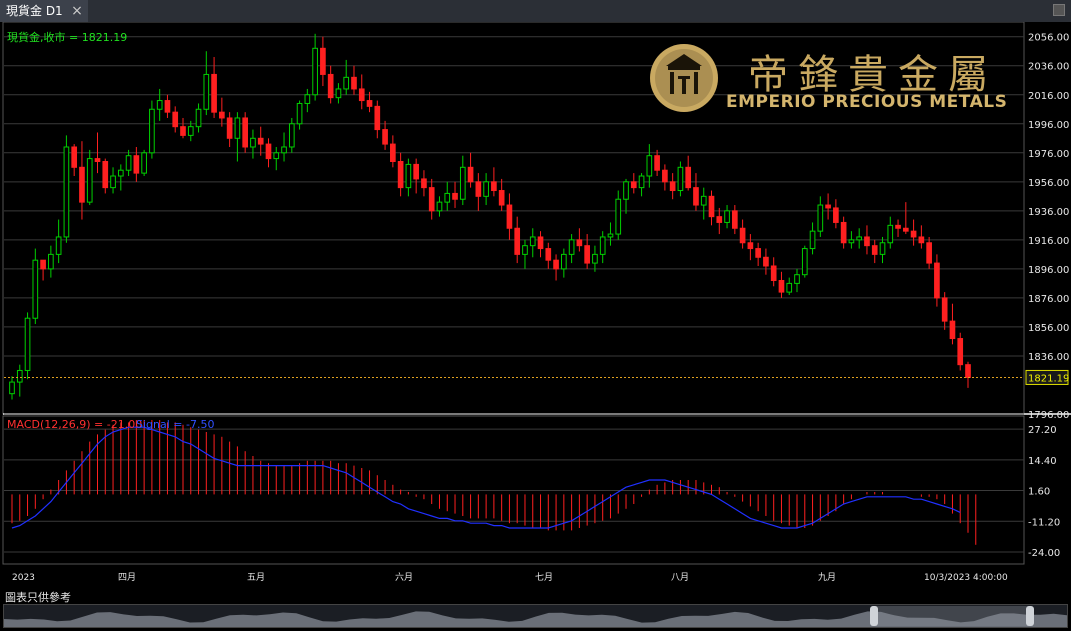 The width and height of the screenshot is (1071, 631). I want to click on price-tick-label: 1896.00, so click(1048, 270).